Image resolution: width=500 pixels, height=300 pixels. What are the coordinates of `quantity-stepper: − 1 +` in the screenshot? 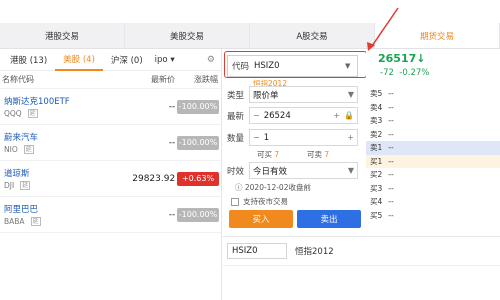 It's located at (303, 137).